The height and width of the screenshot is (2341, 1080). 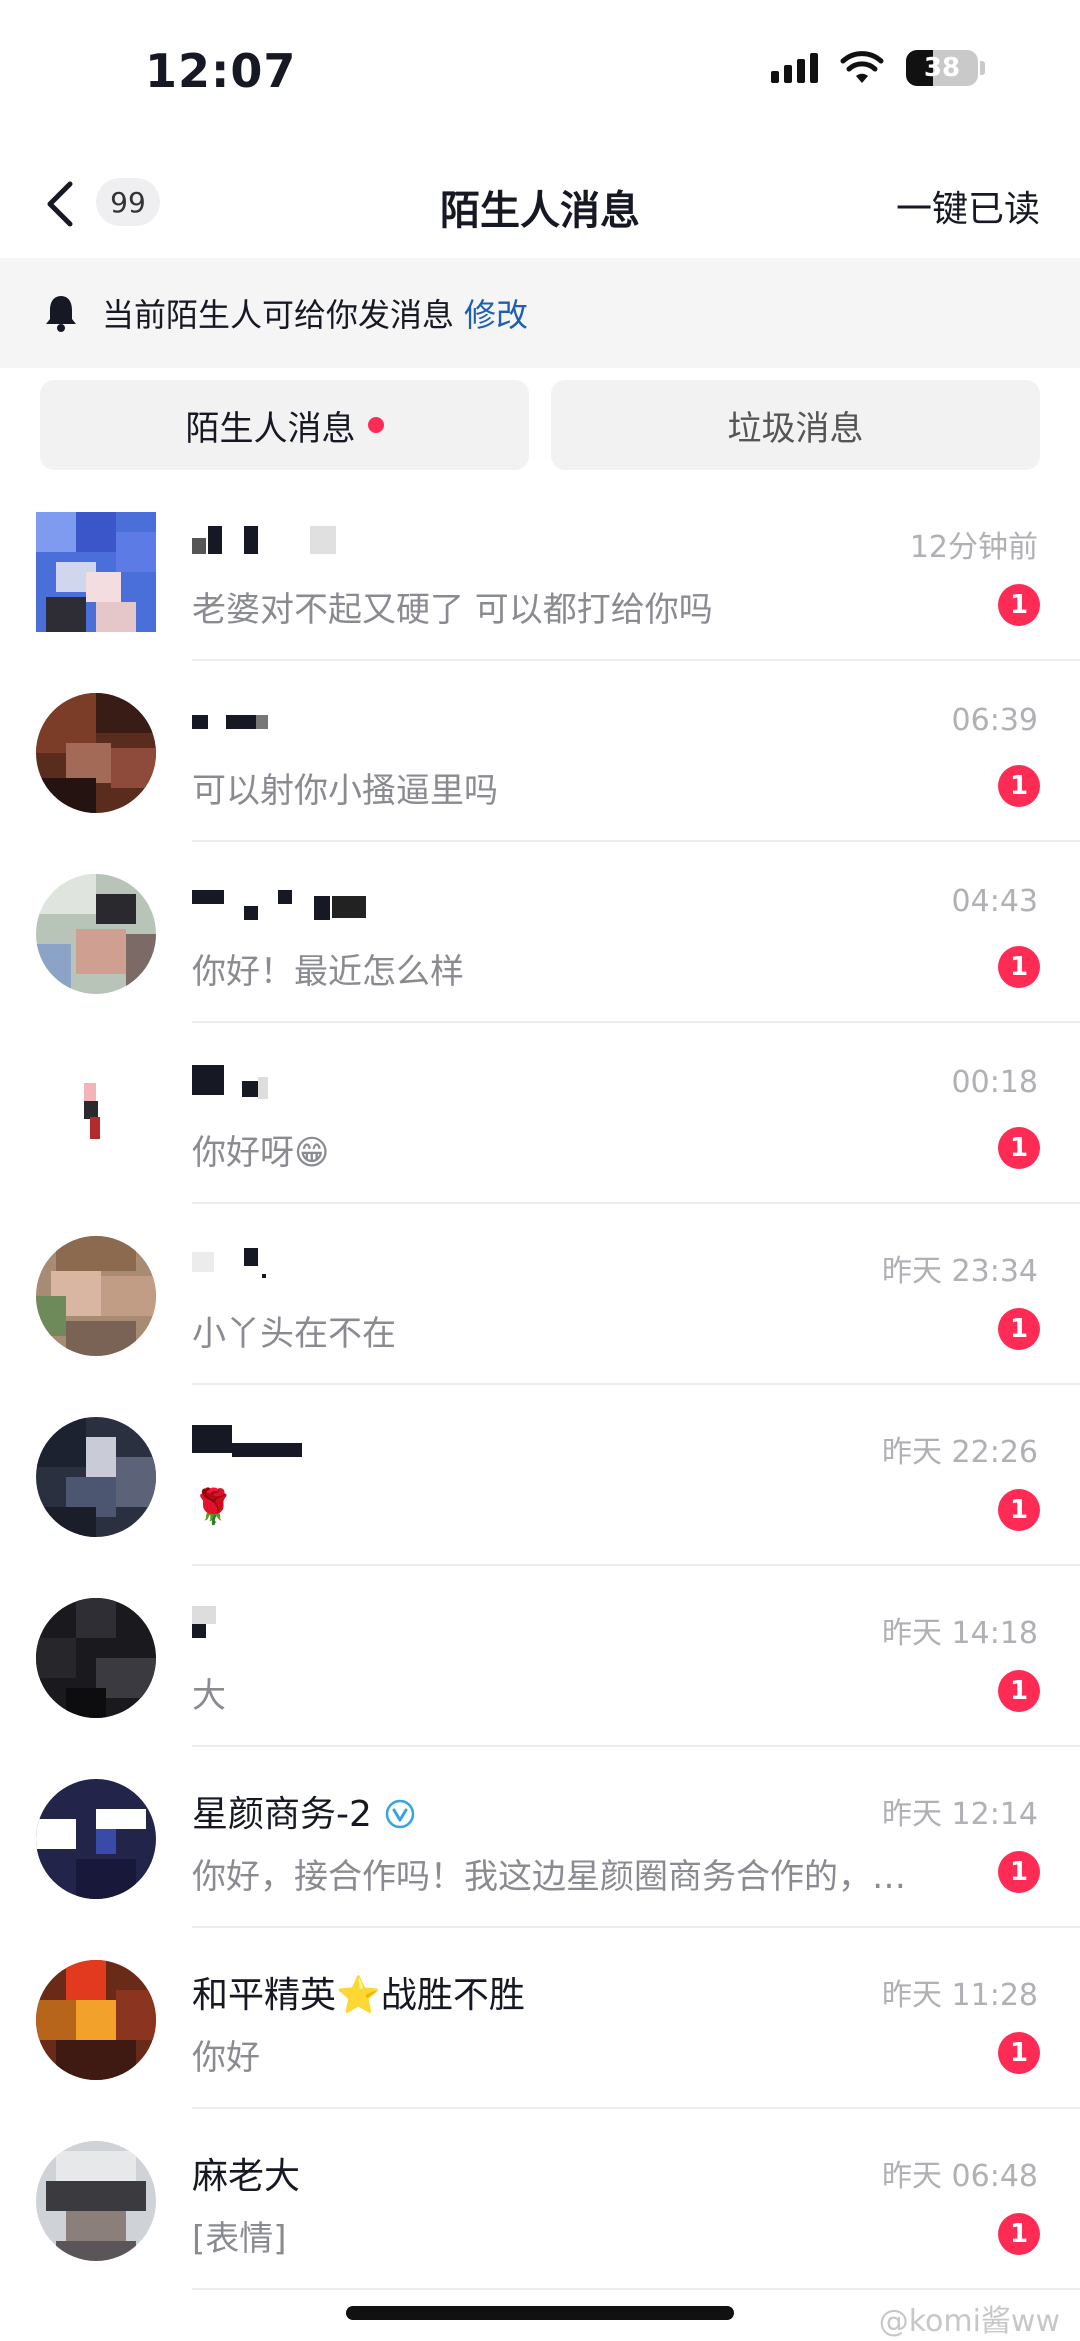 What do you see at coordinates (960, 1633) in the screenshot?
I see `message-time: 昨天 14:18` at bounding box center [960, 1633].